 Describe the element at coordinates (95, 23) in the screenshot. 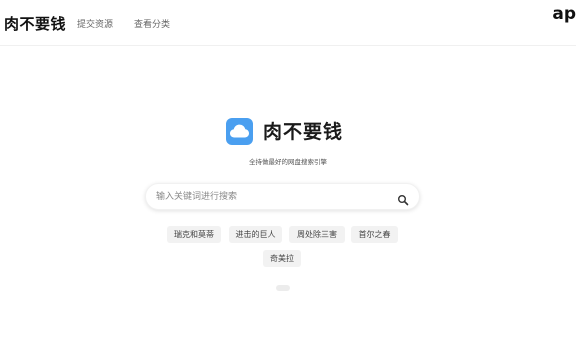

I see `nav-submit-resource: 提交资源` at that location.